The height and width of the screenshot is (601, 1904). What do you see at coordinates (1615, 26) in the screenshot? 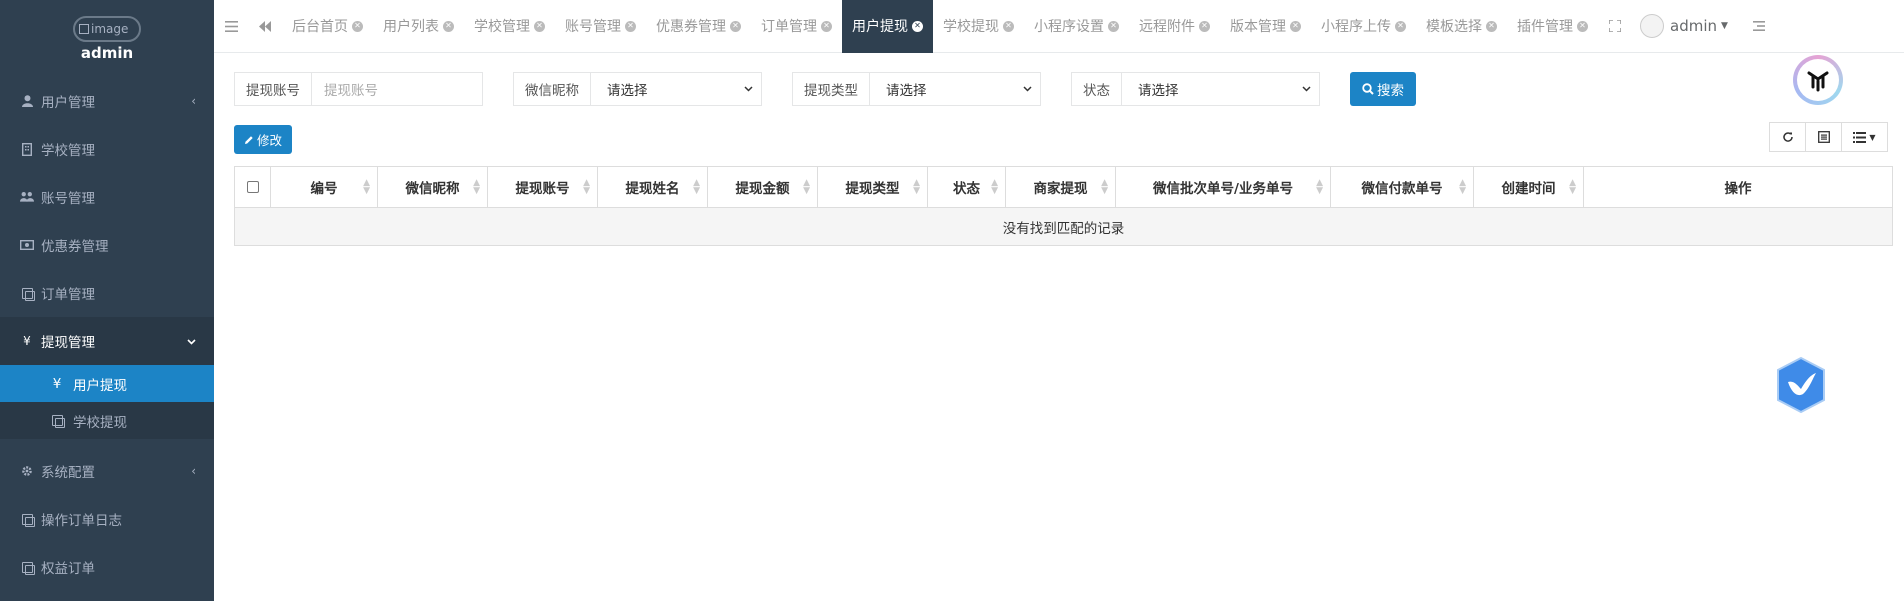
I see `fullscreen-icon` at bounding box center [1615, 26].